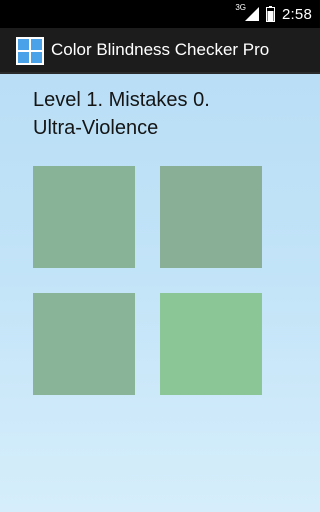  Describe the element at coordinates (270, 14) in the screenshot. I see `battery-icon` at that location.